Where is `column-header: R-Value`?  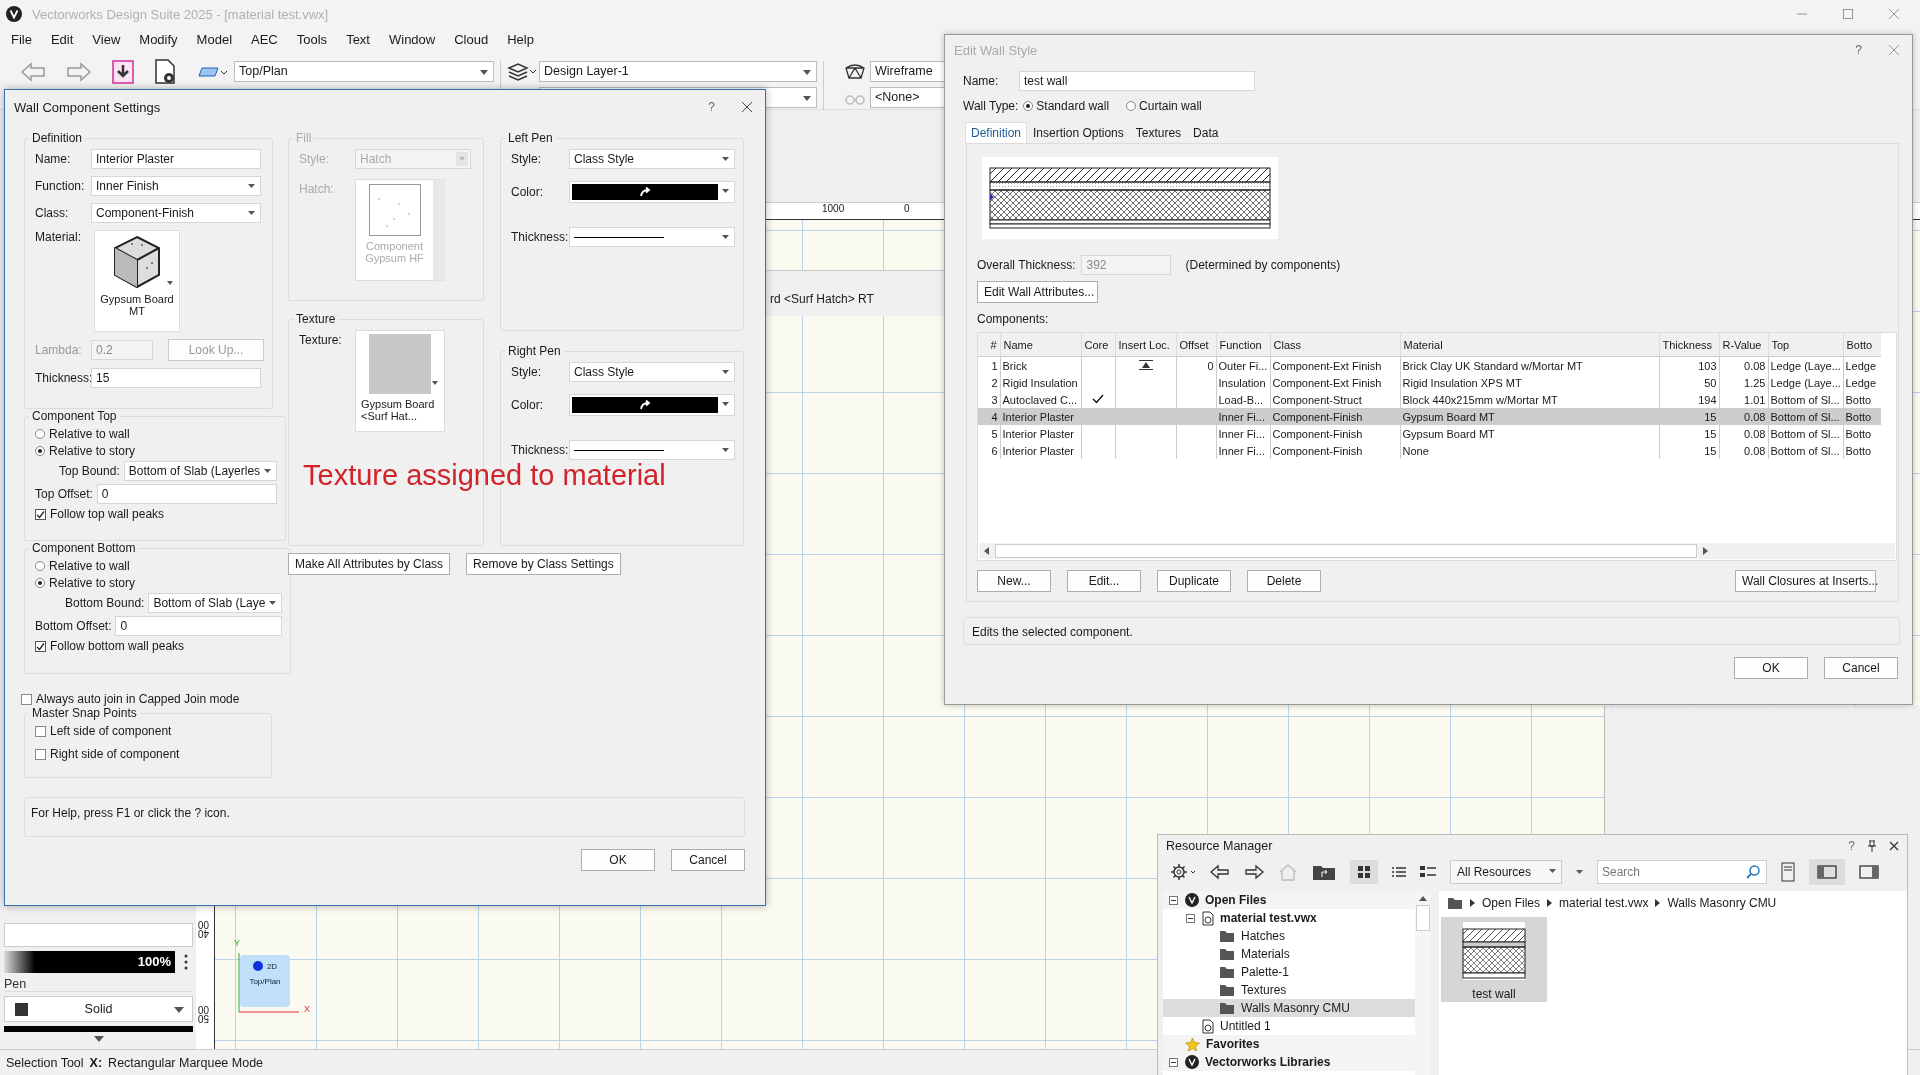
column-header: R-Value is located at coordinates (1743, 345).